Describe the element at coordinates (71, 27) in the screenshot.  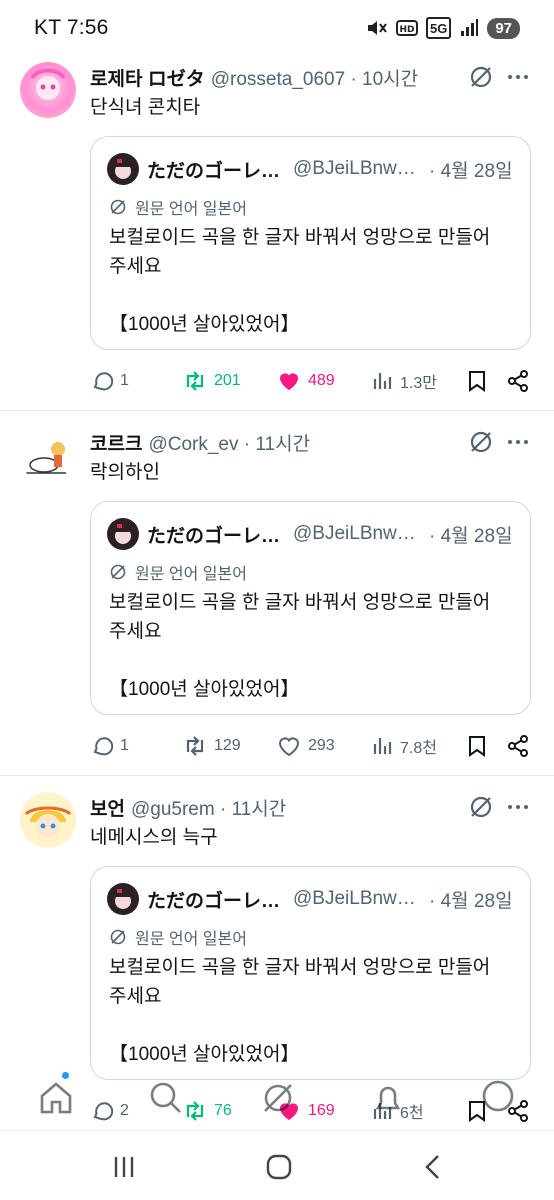
I see `status-time: KT 7:56` at that location.